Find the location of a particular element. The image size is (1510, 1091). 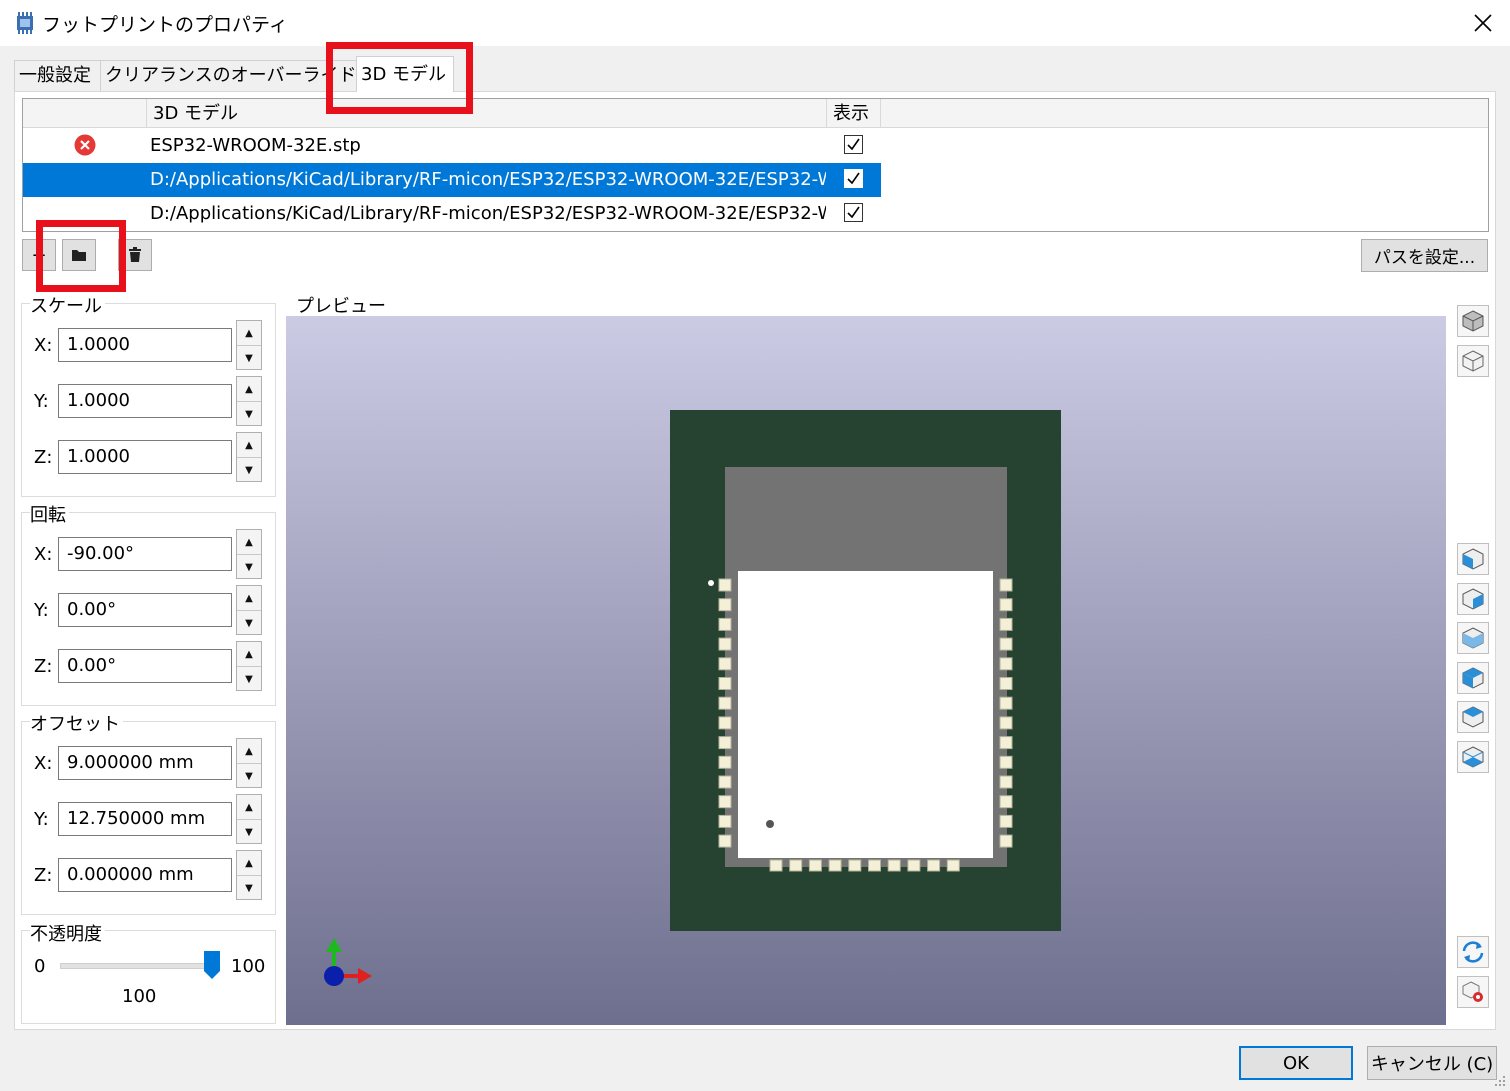

scale-y-spinner: ▲ ▼ is located at coordinates (249, 401).